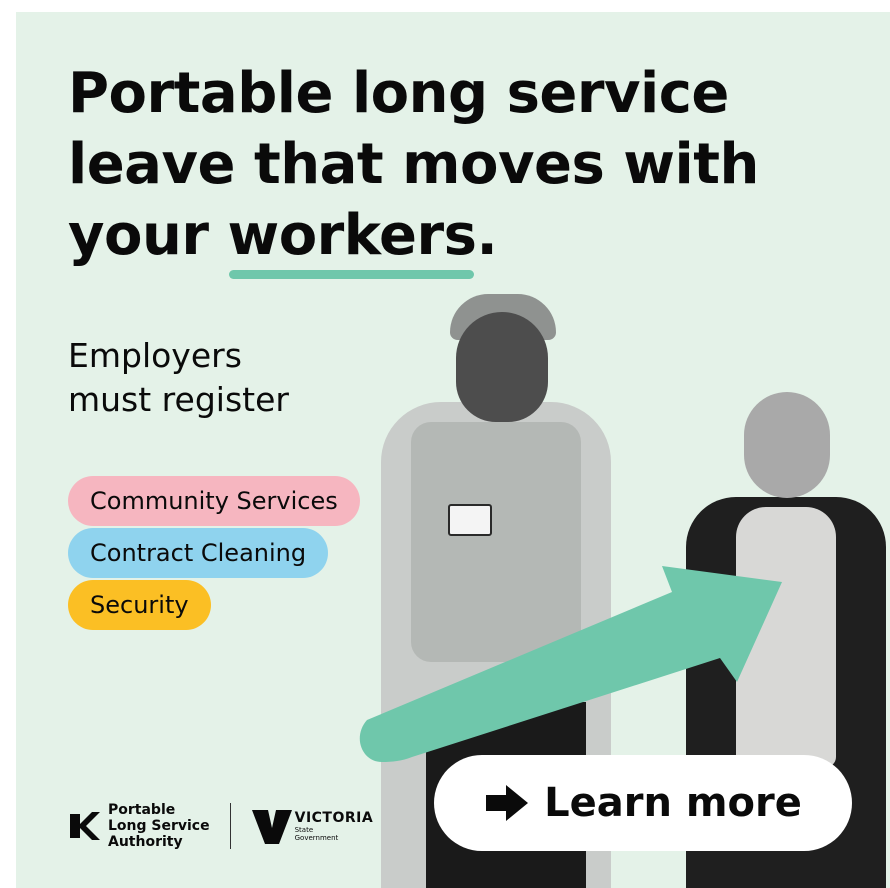  Describe the element at coordinates (502, 367) in the screenshot. I see `worker-head` at that location.